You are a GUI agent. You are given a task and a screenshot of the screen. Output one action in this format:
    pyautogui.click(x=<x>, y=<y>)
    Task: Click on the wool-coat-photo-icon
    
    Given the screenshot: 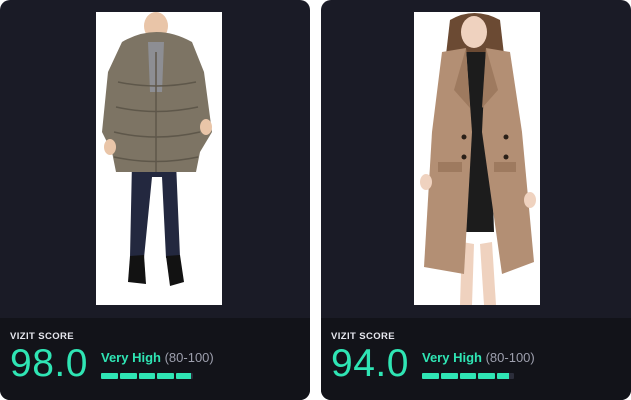 What is the action you would take?
    pyautogui.click(x=477, y=158)
    